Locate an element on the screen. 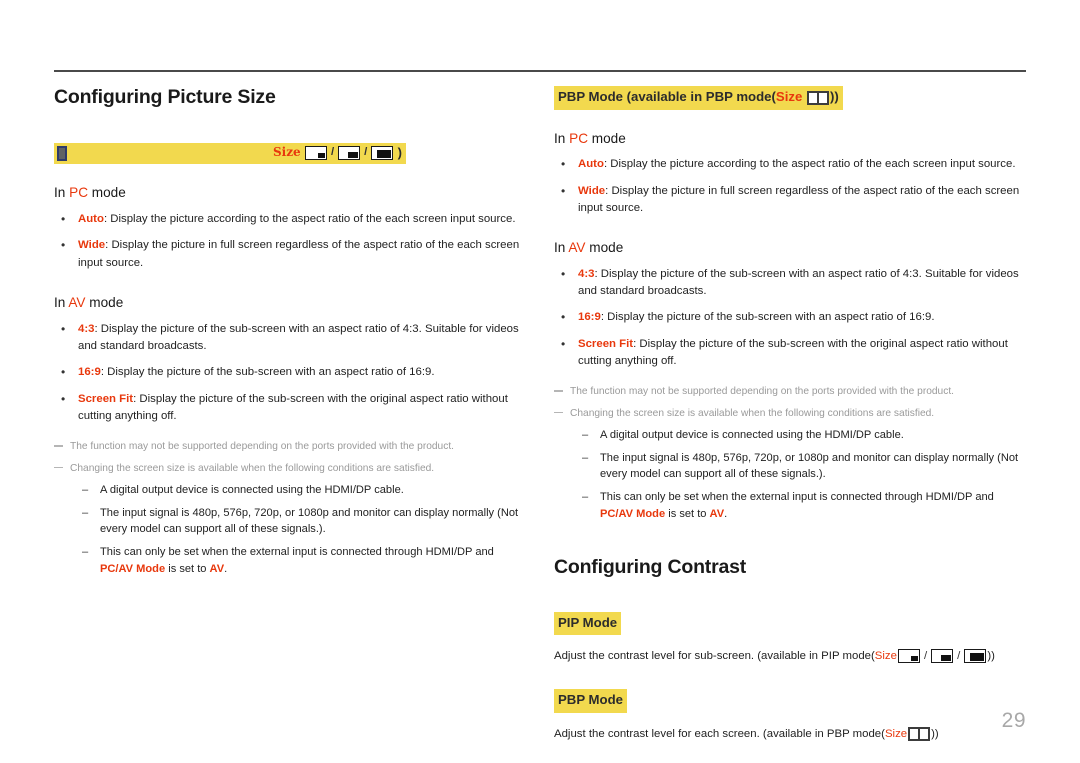  page-number: 29 is located at coordinates (1013, 720).